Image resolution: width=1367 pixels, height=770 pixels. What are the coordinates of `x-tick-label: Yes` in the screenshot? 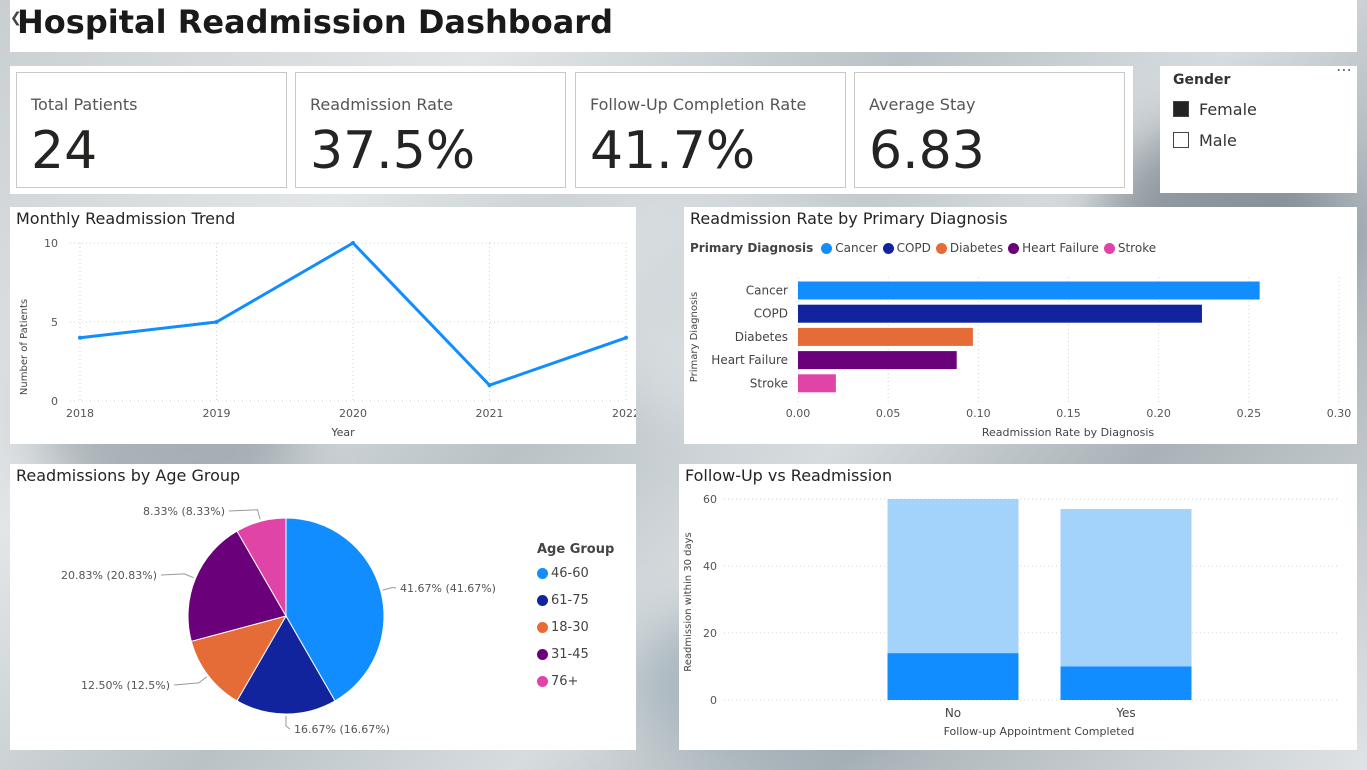 It's located at (1125, 713).